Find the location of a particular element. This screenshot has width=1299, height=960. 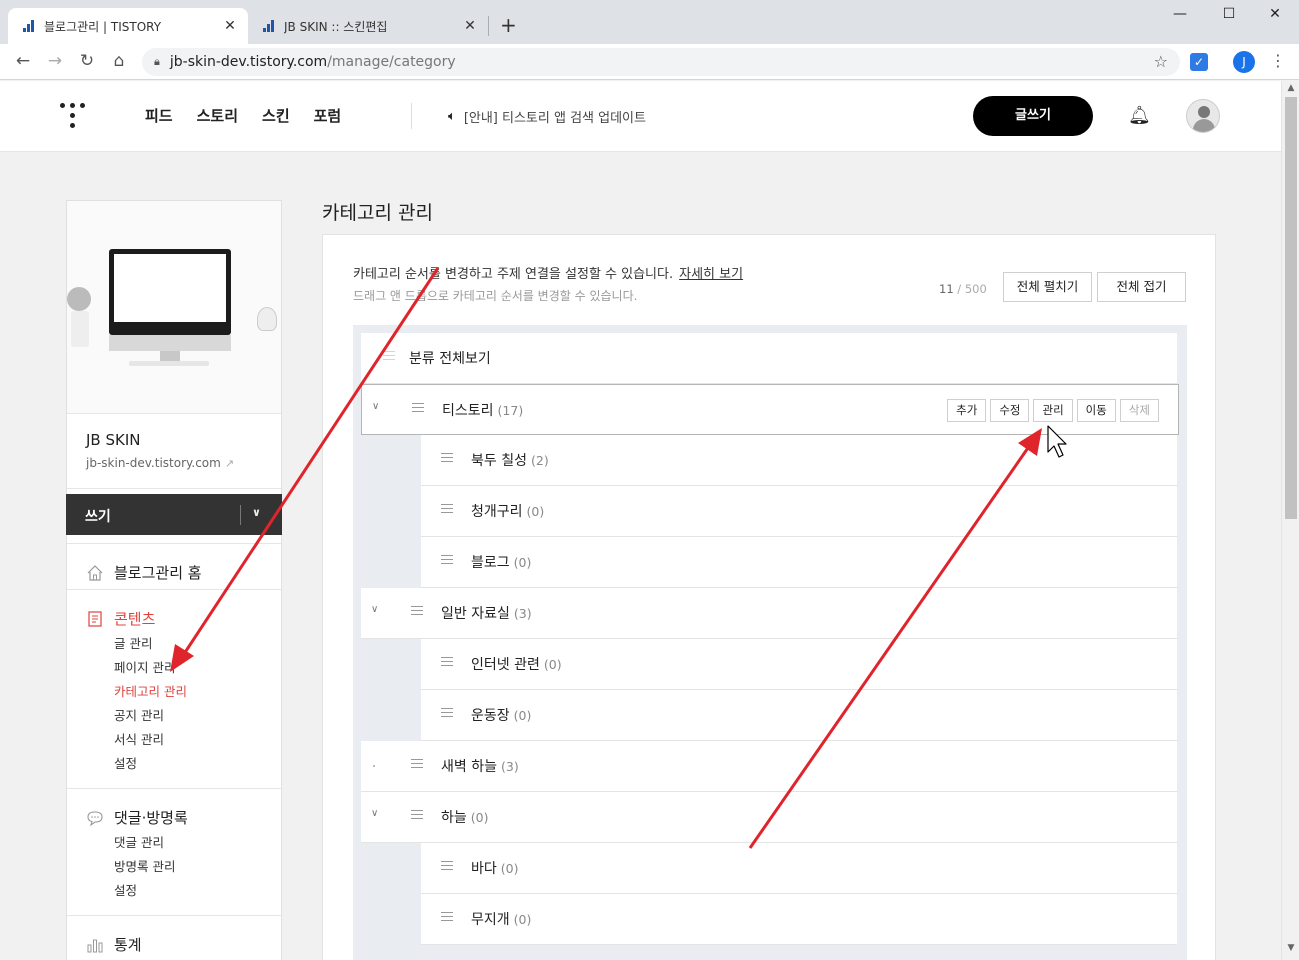

reload-icon: ↻ is located at coordinates (87, 61).